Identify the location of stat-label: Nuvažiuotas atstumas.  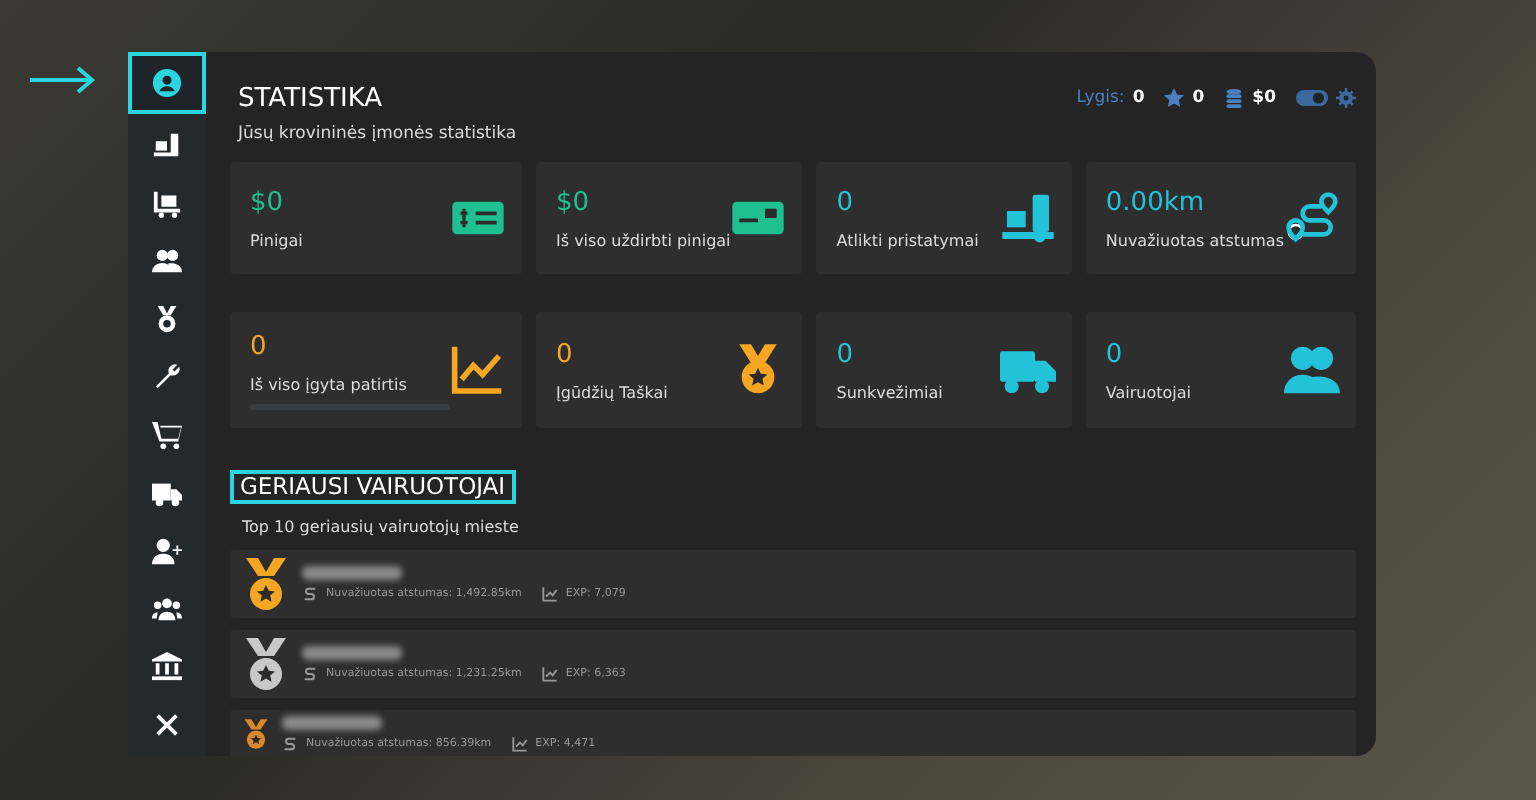
(1194, 240).